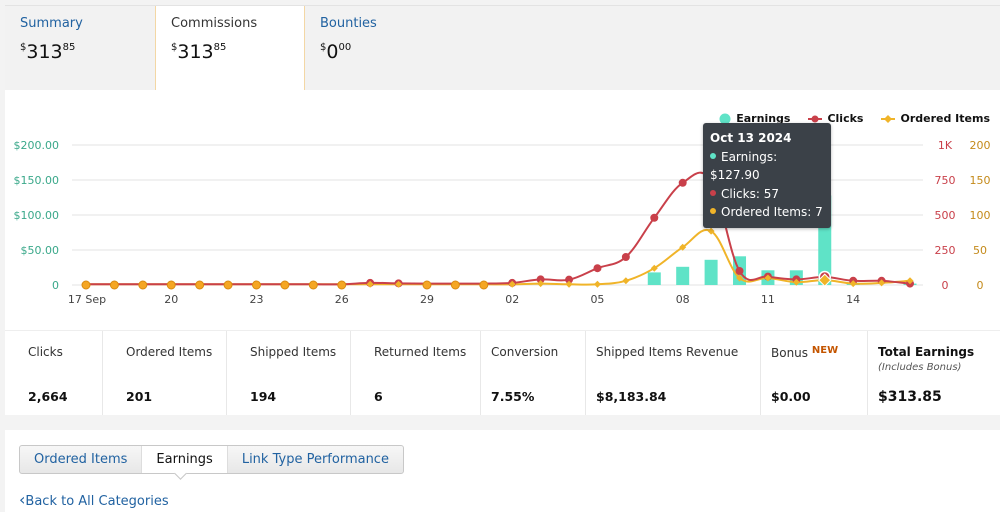 This screenshot has width=1000, height=512. What do you see at coordinates (380, 48) in the screenshot?
I see `tab-bounties: Bounties $000` at bounding box center [380, 48].